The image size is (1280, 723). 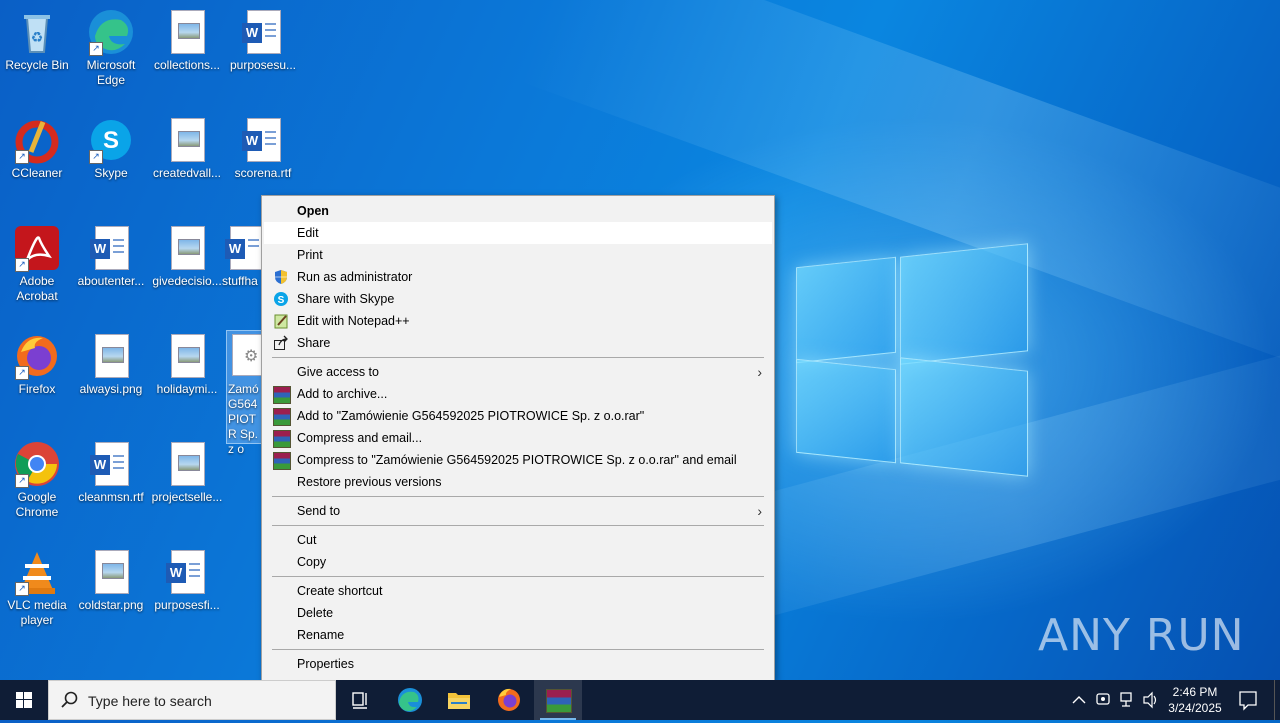 I want to click on start-button, so click(x=24, y=700).